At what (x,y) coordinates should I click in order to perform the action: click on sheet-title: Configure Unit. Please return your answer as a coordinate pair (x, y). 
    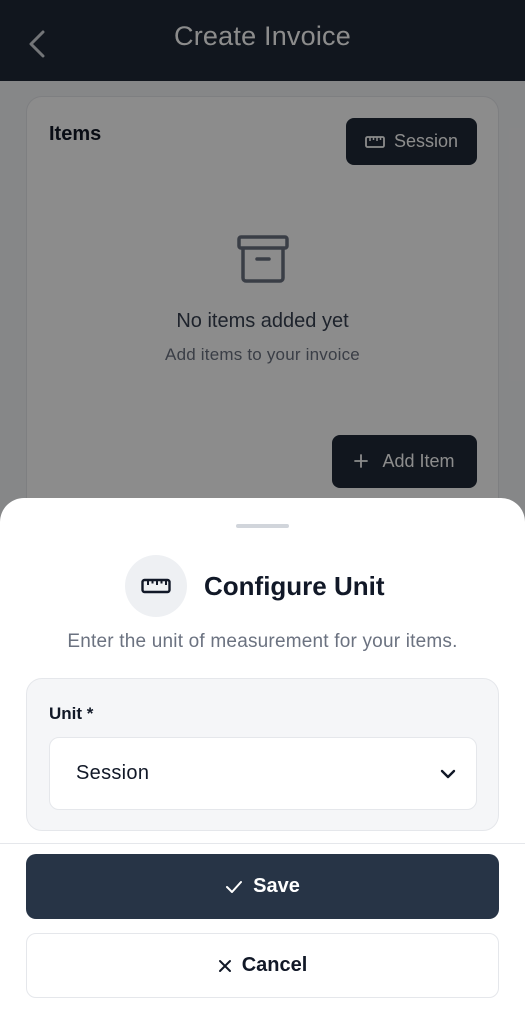
    Looking at the image, I should click on (294, 586).